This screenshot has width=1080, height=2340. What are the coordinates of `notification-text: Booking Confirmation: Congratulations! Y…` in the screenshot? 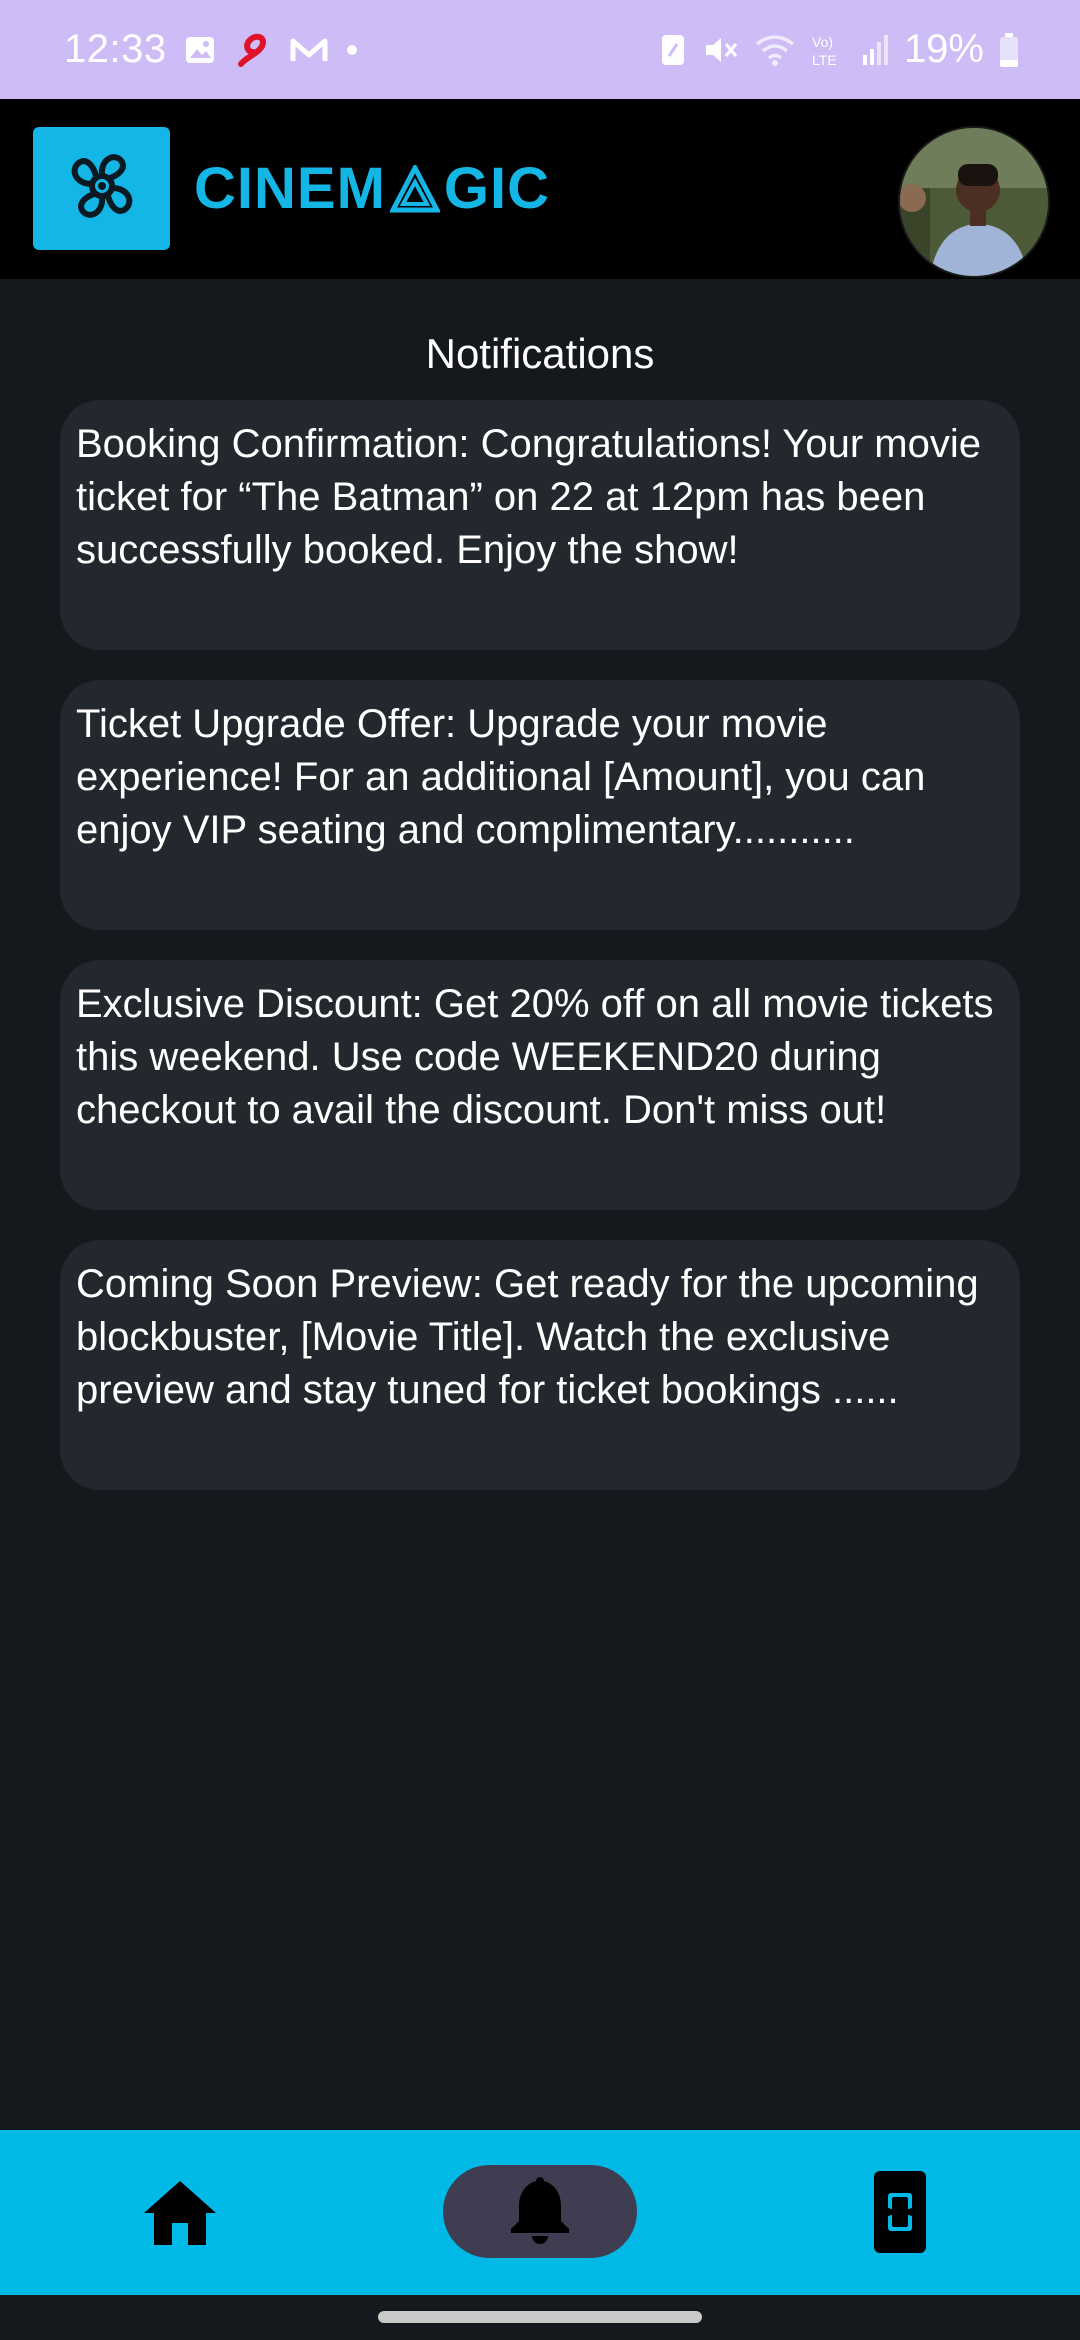 It's located at (528, 497).